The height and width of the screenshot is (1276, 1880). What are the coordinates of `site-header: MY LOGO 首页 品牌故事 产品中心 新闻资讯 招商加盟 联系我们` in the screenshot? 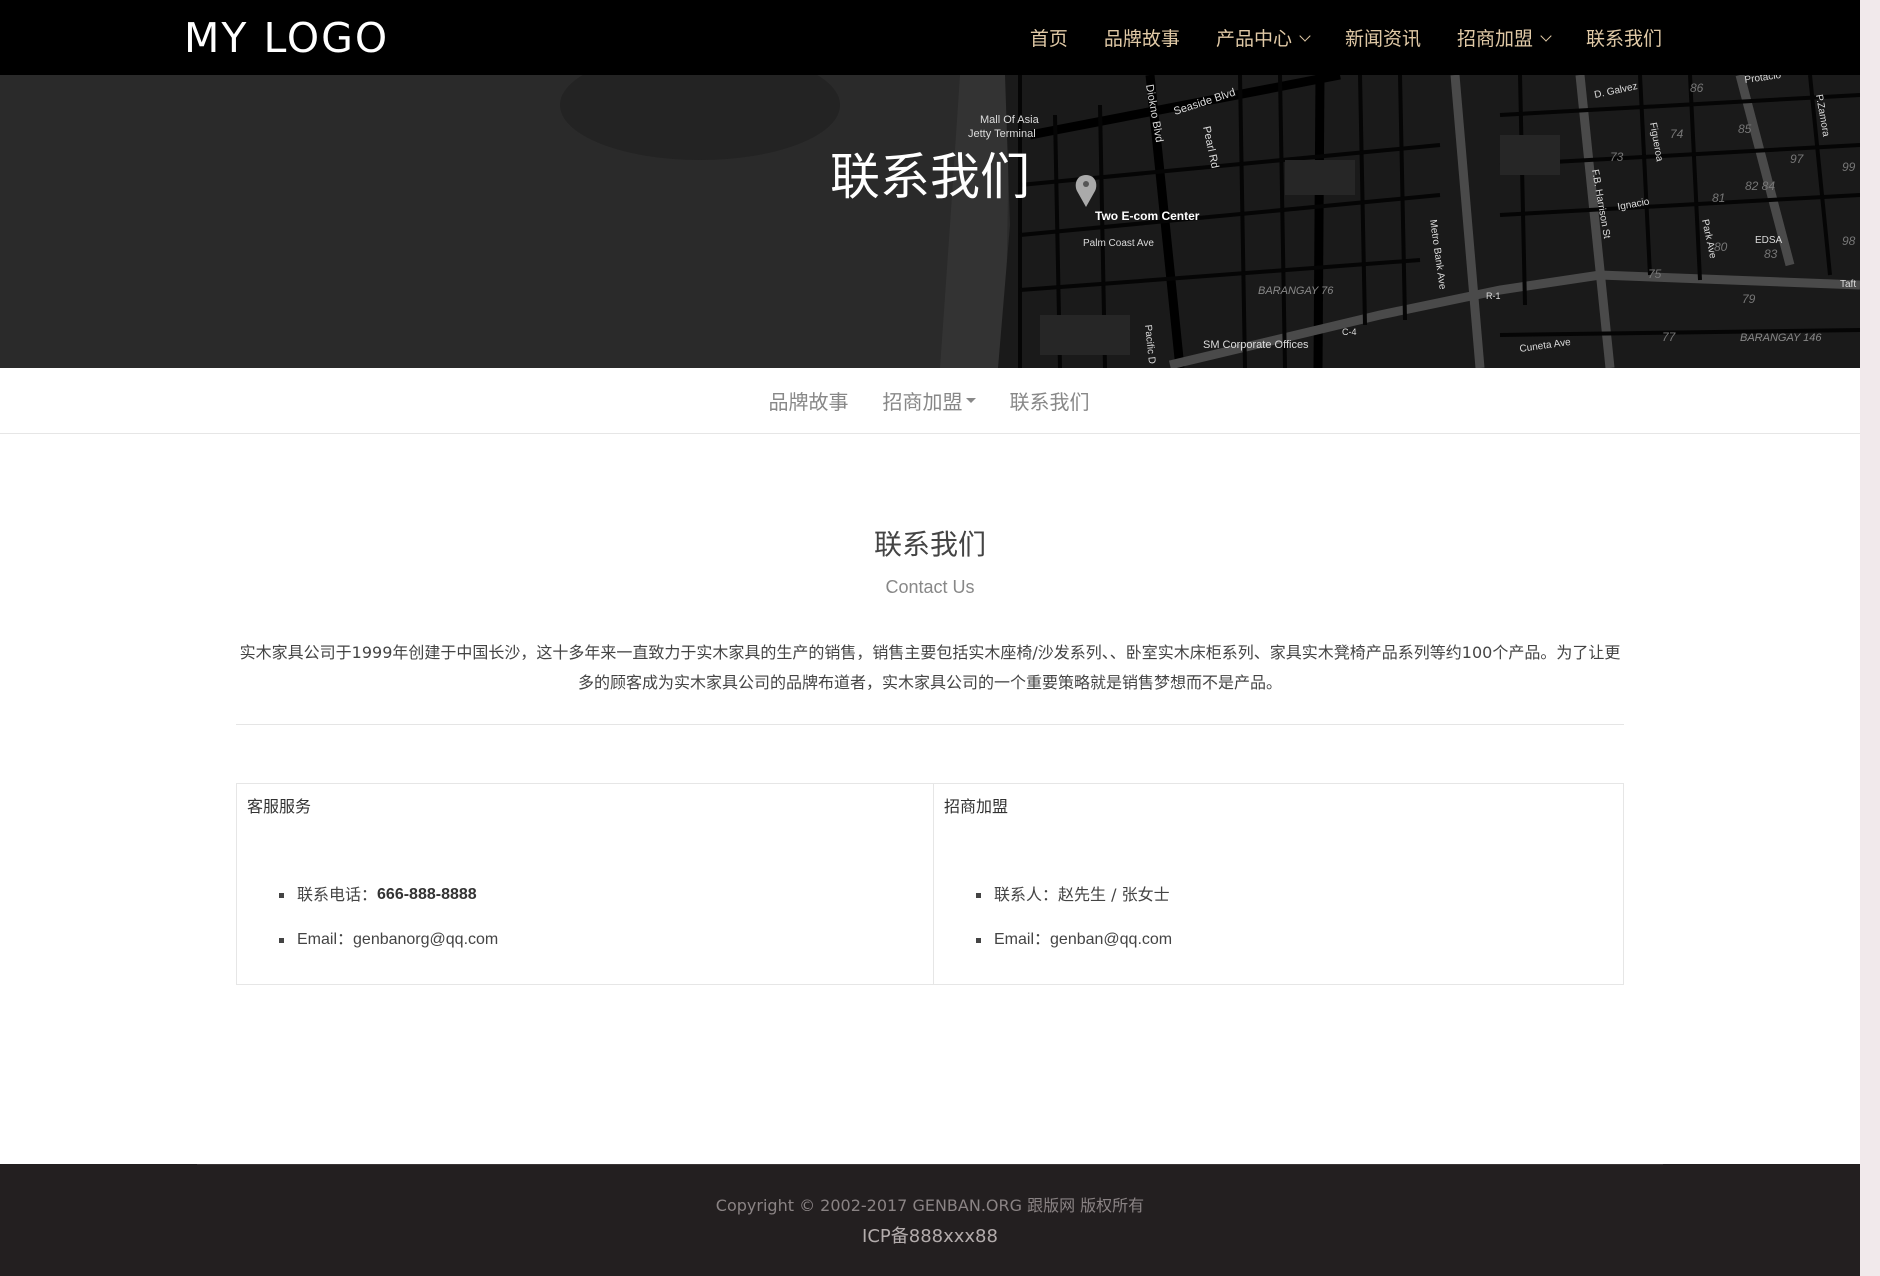 It's located at (930, 37).